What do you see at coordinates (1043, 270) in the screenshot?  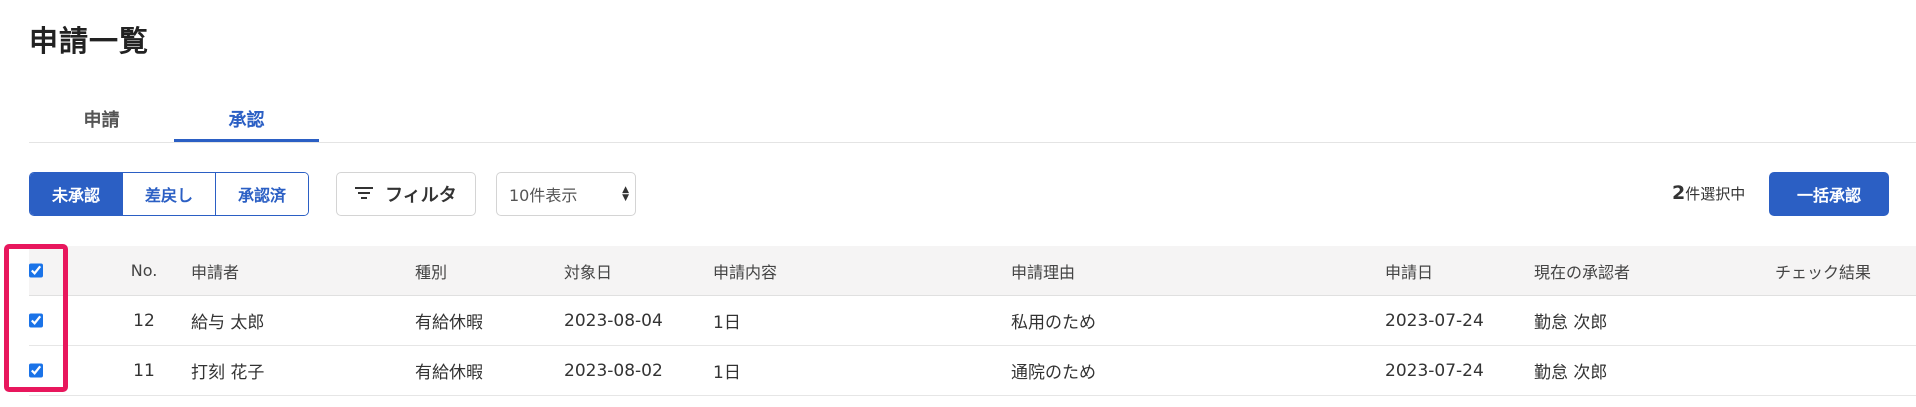 I see `column-header-reason: 申請理由` at bounding box center [1043, 270].